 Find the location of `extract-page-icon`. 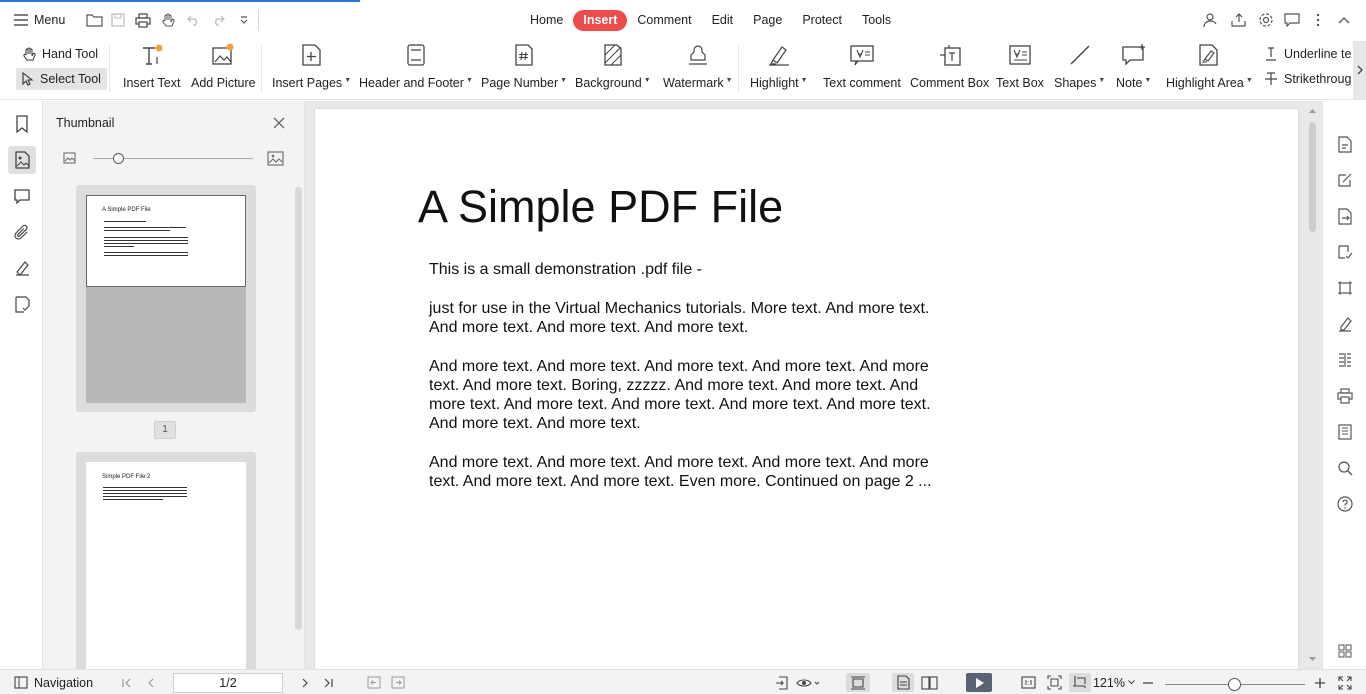

extract-page-icon is located at coordinates (782, 682).